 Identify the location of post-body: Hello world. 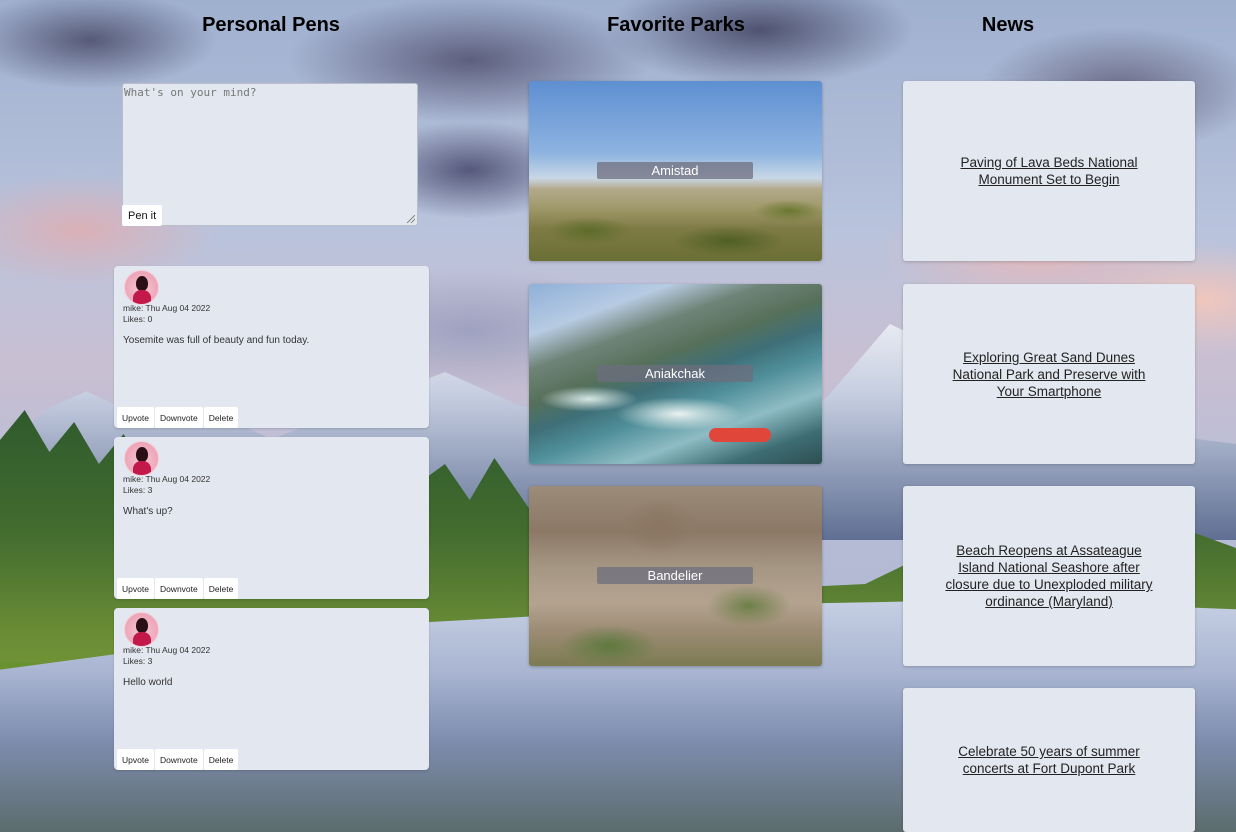
(148, 682).